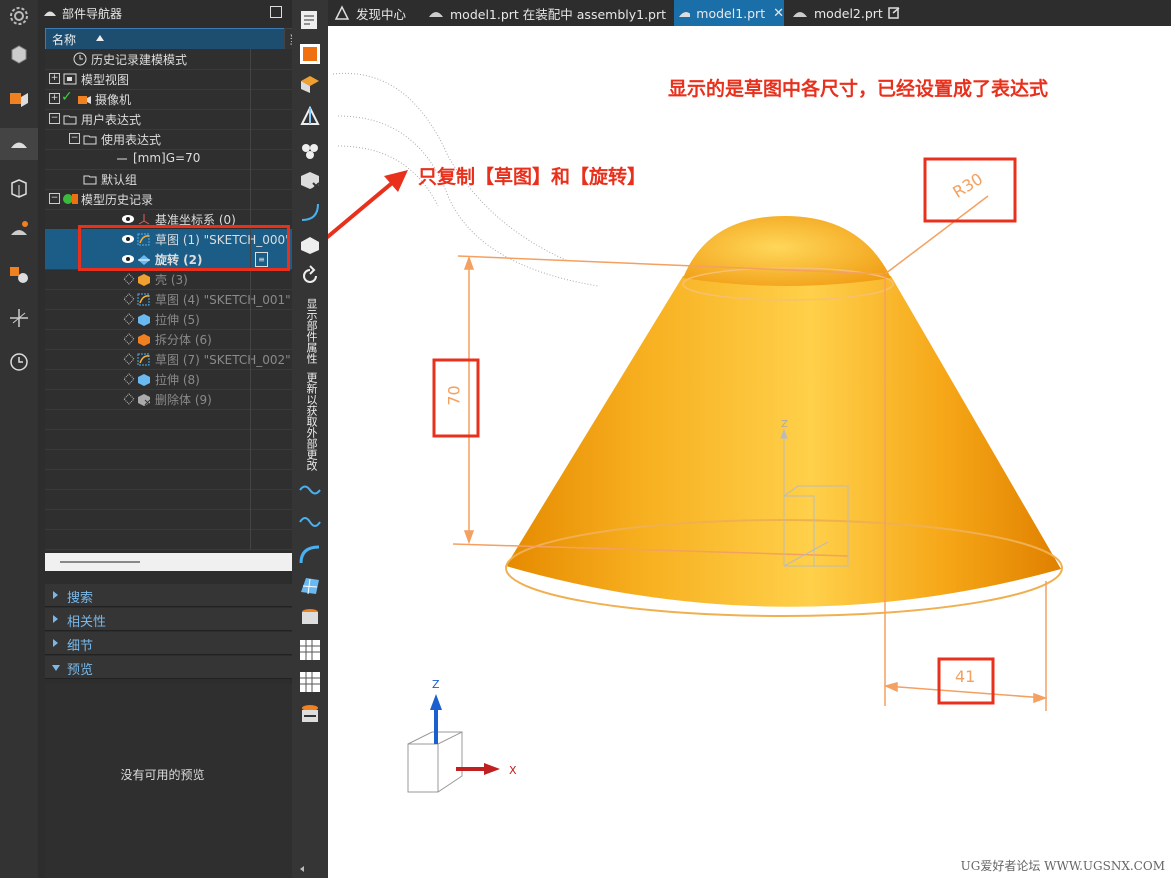 This screenshot has width=1171, height=878. Describe the element at coordinates (144, 380) in the screenshot. I see `feature-extrude-icon` at that location.